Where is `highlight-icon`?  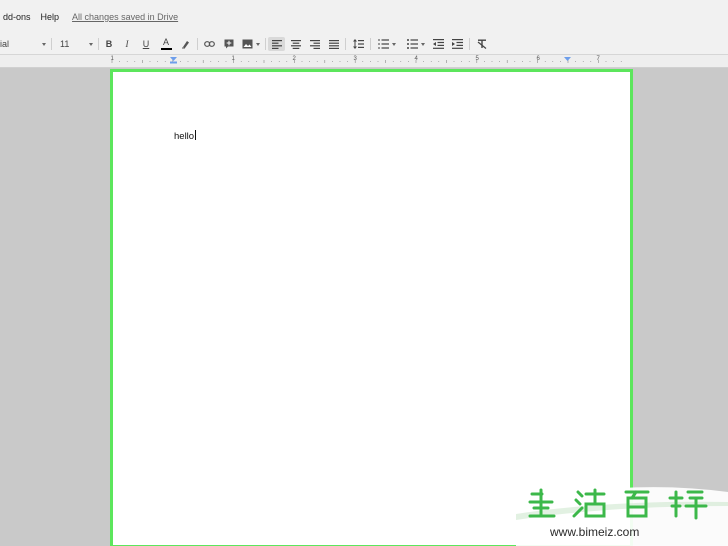 highlight-icon is located at coordinates (186, 44).